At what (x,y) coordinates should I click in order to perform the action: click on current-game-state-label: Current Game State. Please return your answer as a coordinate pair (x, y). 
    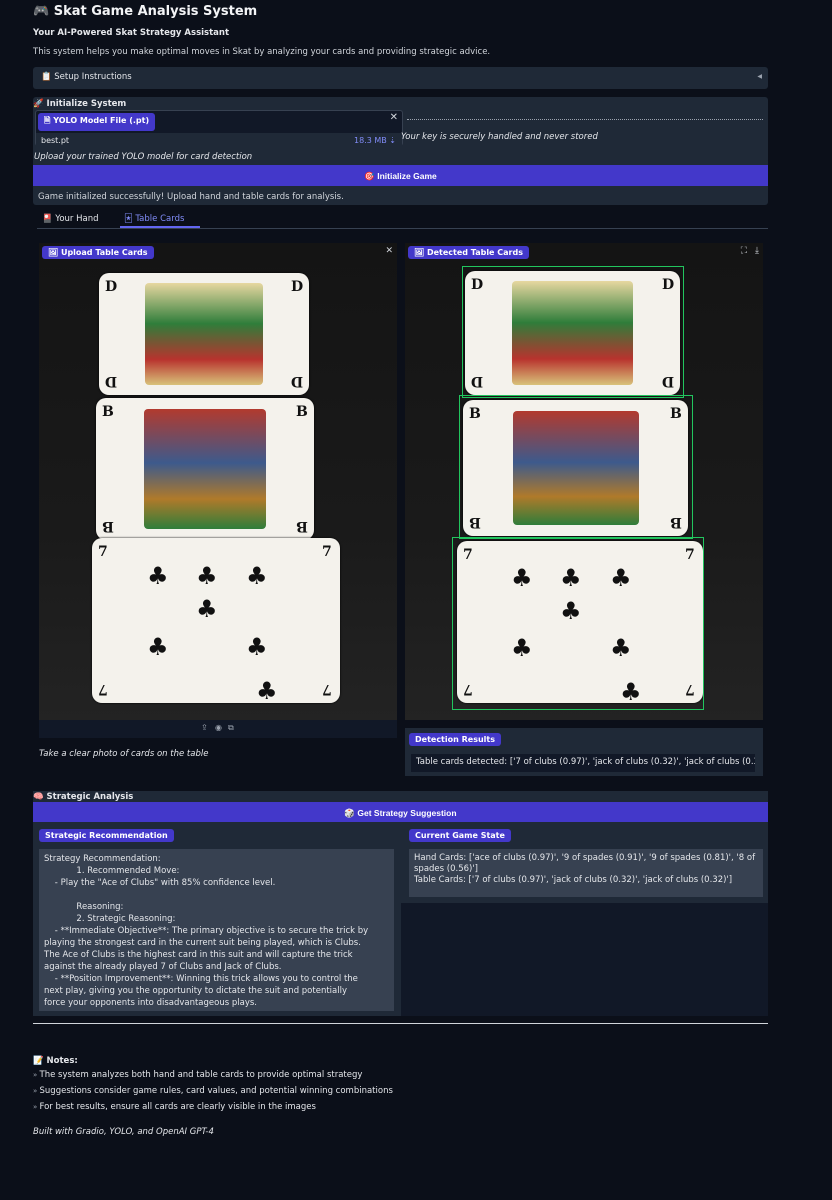
    Looking at the image, I should click on (460, 835).